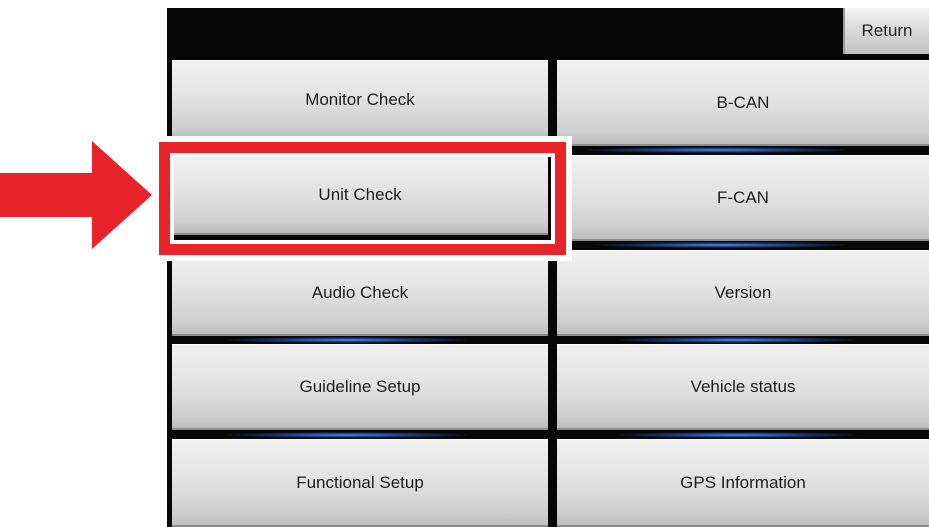  I want to click on functional-setup-button: Functional Setup, so click(360, 483).